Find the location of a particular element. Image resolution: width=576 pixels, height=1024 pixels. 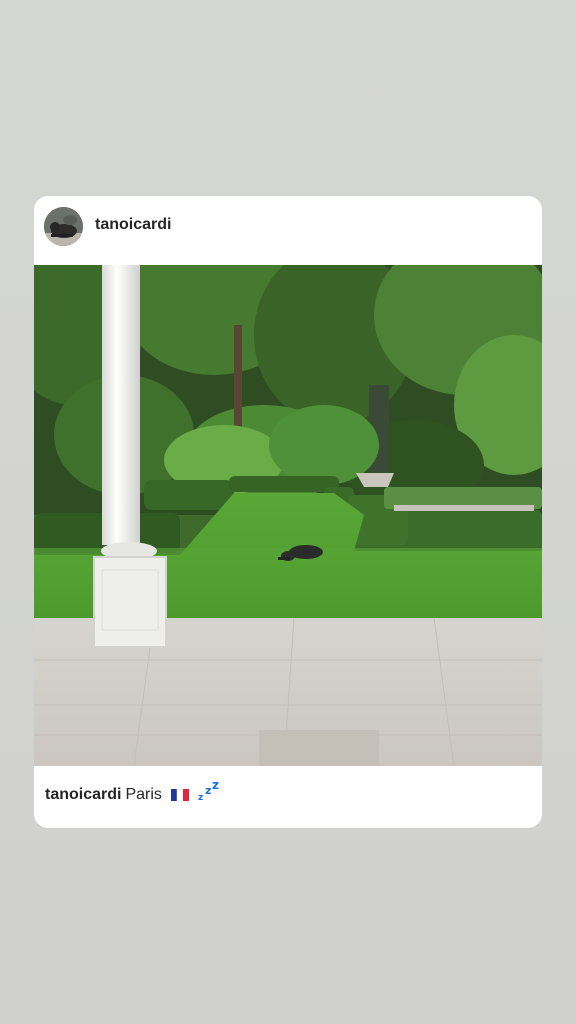

dog-avatar-icon is located at coordinates (63, 226).